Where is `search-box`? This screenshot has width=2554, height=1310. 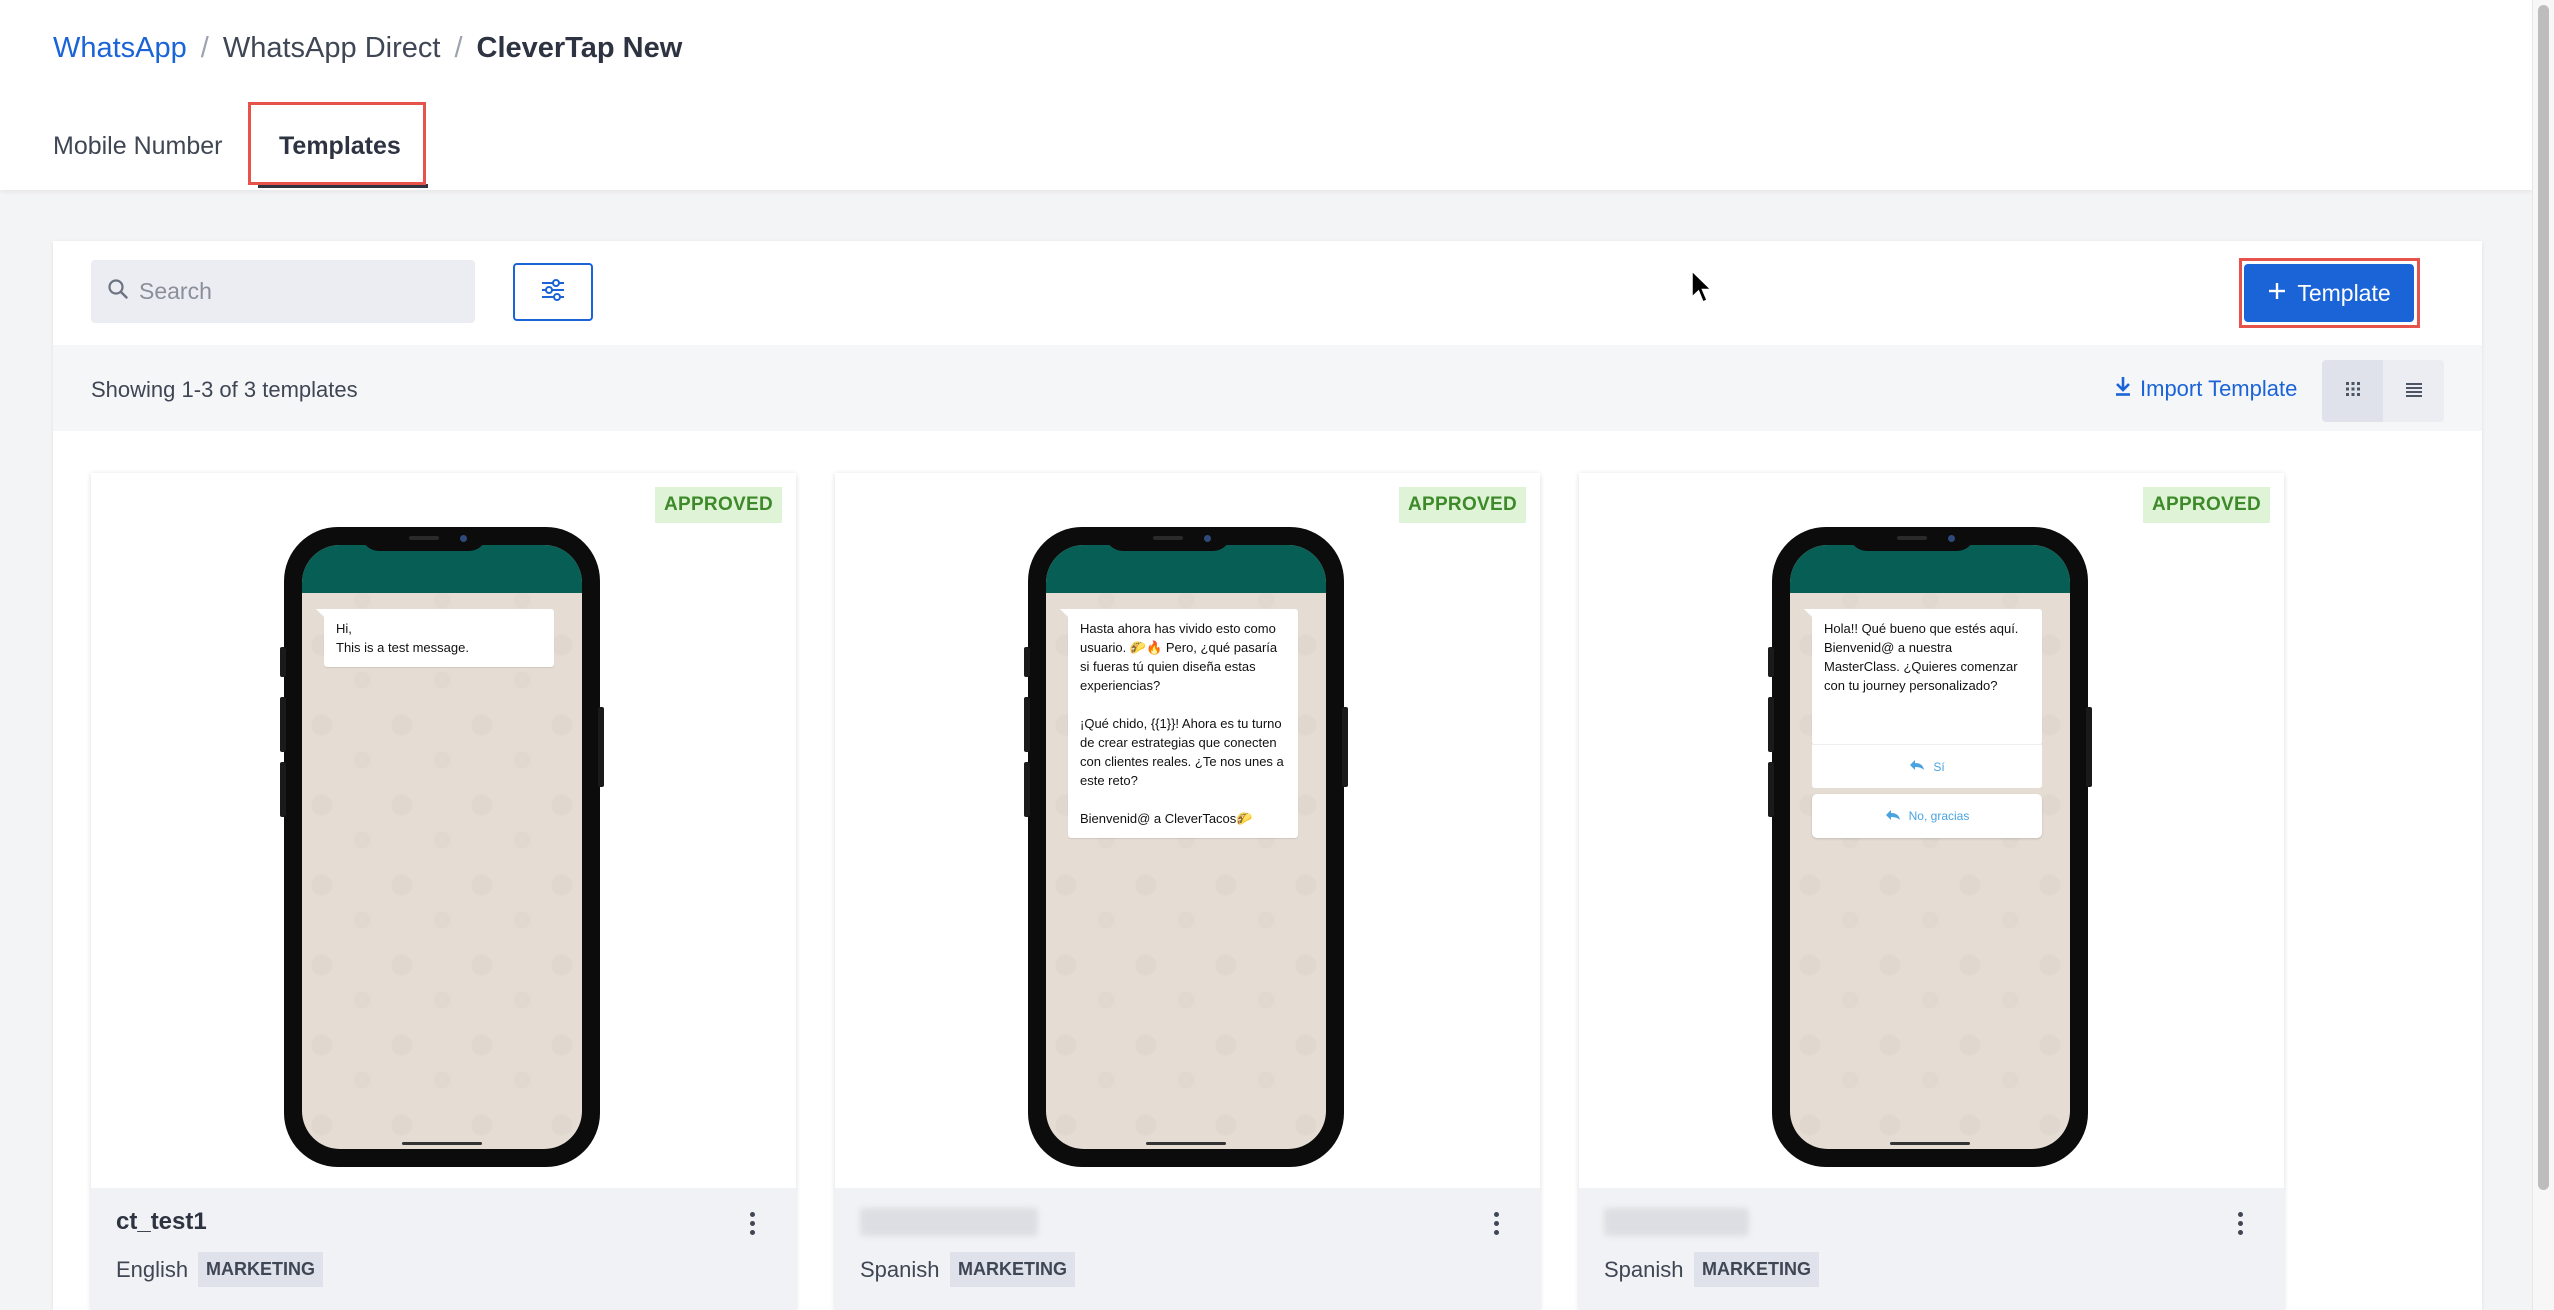
search-box is located at coordinates (283, 291).